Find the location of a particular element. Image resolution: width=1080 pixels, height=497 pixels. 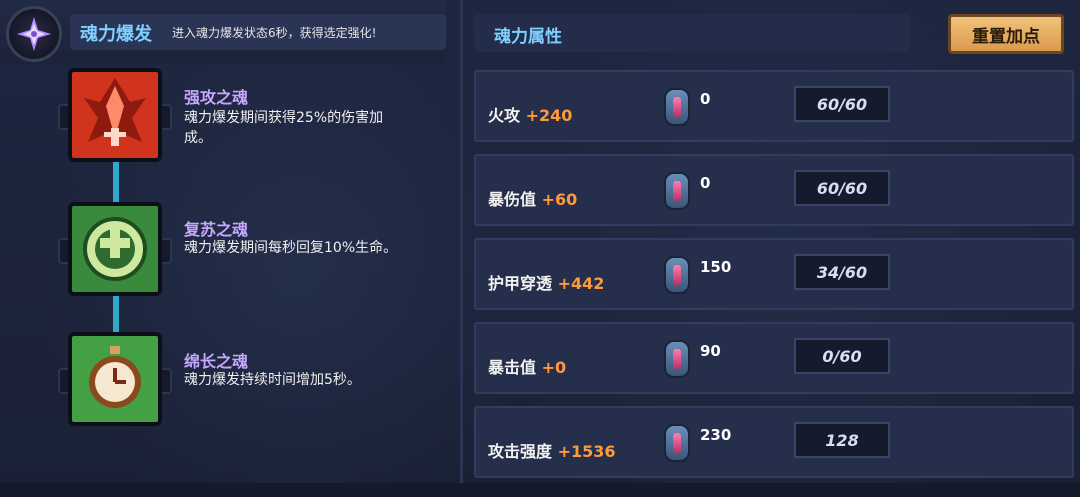

talent-name: 绵长之魂 is located at coordinates (216, 361).